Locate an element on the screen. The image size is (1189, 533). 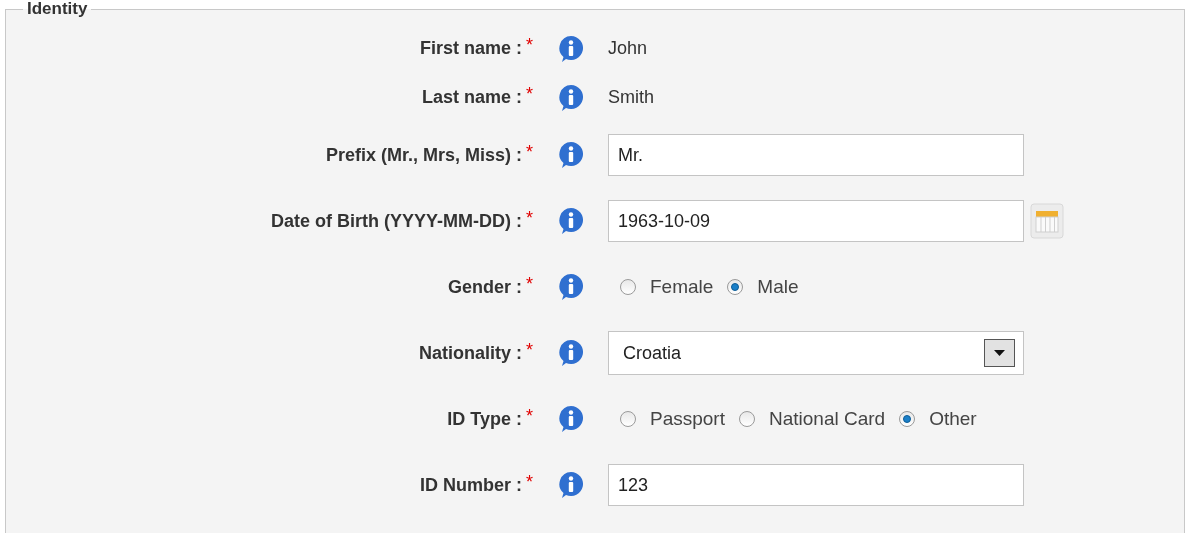
field-label: Last name : is located at coordinates (471, 97).